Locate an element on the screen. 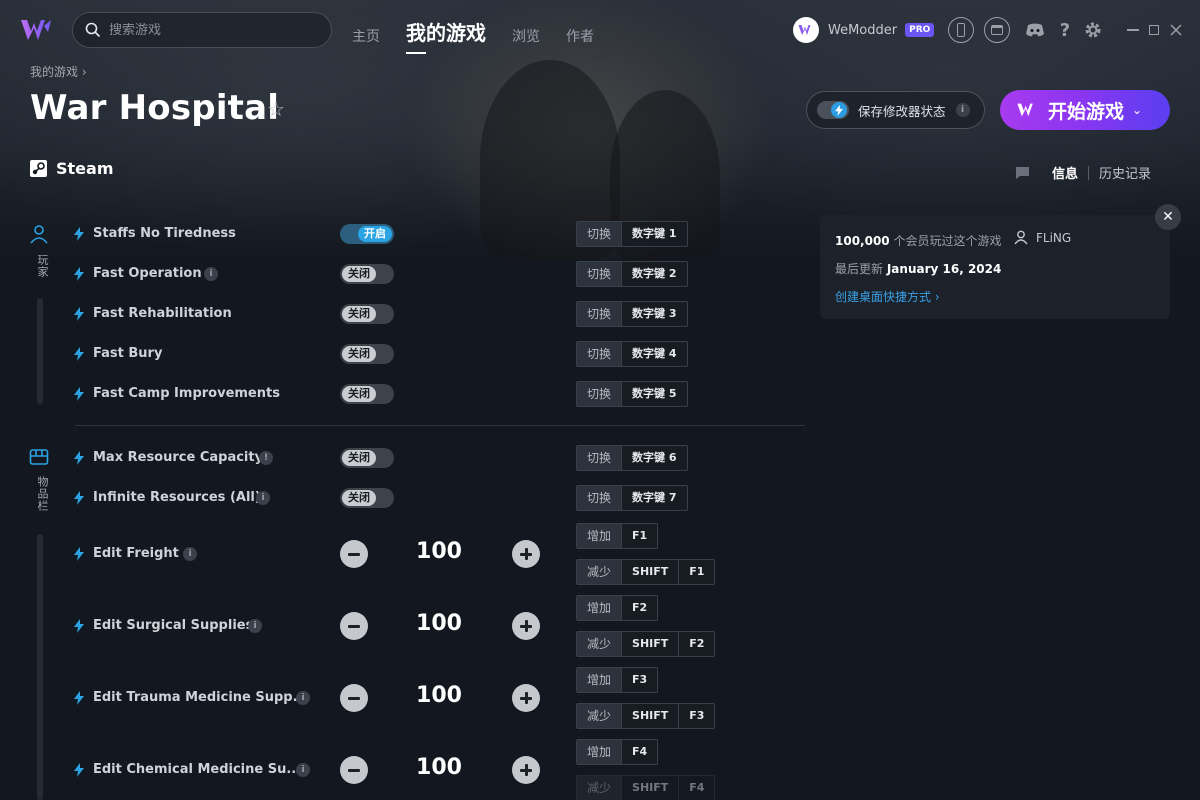 The height and width of the screenshot is (800, 1200). hotkey-group: 减少 SHIFT F3 is located at coordinates (646, 716).